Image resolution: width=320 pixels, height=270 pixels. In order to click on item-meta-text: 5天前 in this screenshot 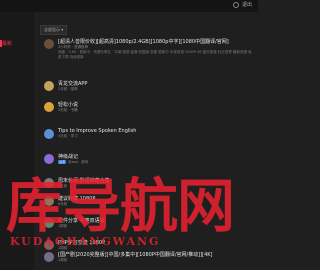, I will do `click(63, 186)`.